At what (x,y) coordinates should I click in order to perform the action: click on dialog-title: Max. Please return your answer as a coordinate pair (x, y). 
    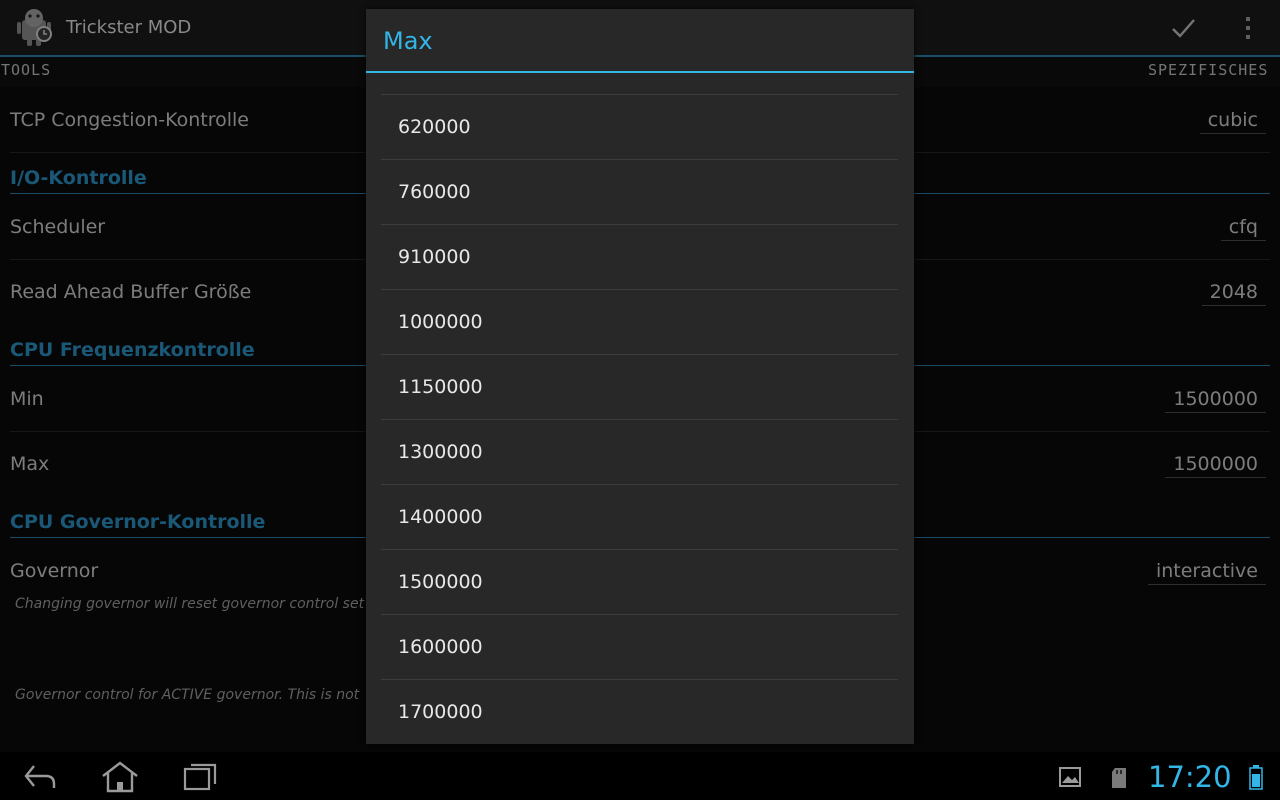
    Looking at the image, I should click on (408, 41).